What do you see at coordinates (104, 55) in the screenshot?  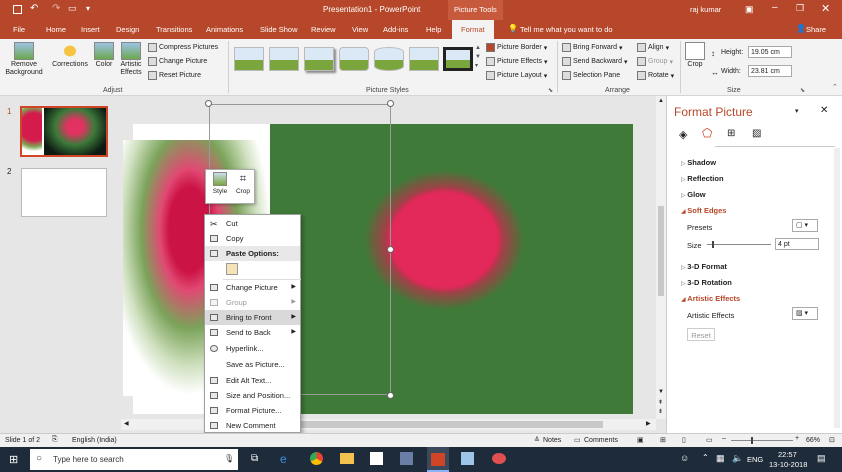 I see `color-button: Color` at bounding box center [104, 55].